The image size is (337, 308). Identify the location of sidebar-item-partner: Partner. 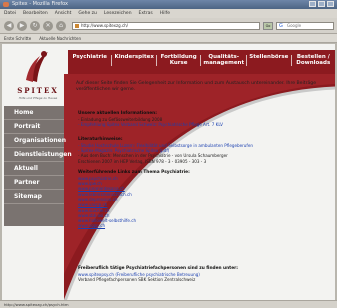
(34, 183).